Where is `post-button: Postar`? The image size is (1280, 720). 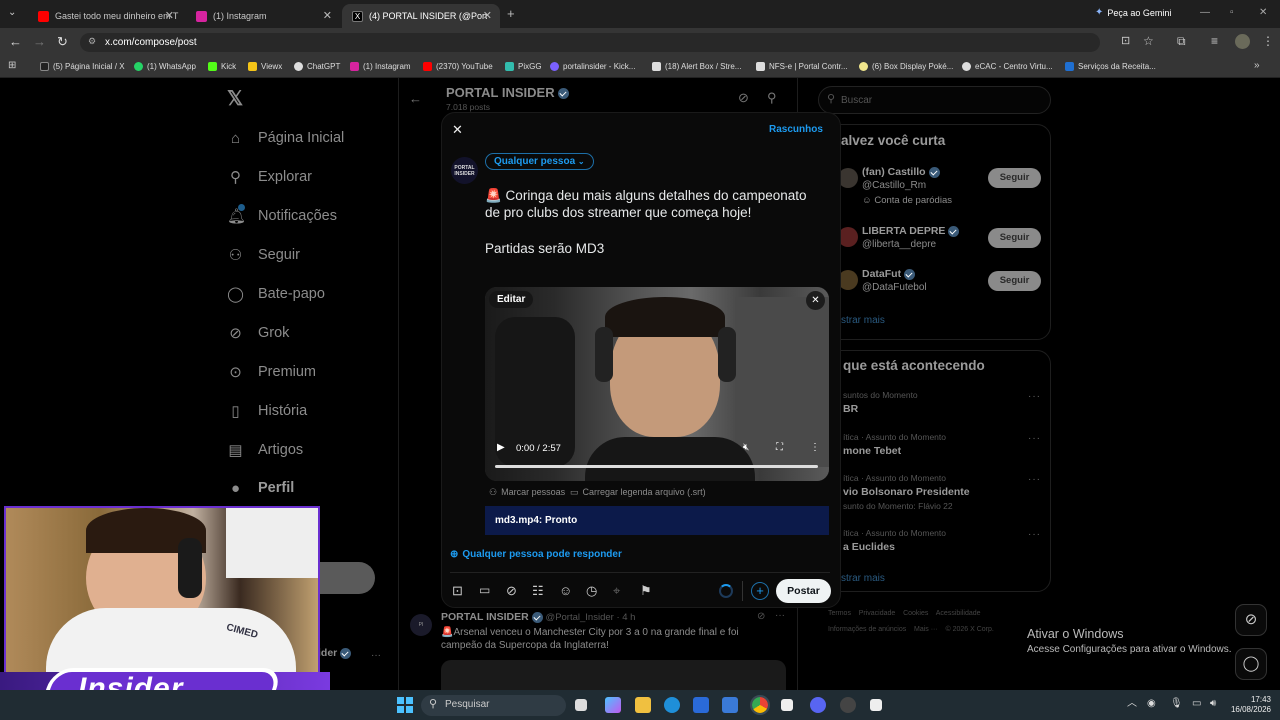 post-button: Postar is located at coordinates (803, 591).